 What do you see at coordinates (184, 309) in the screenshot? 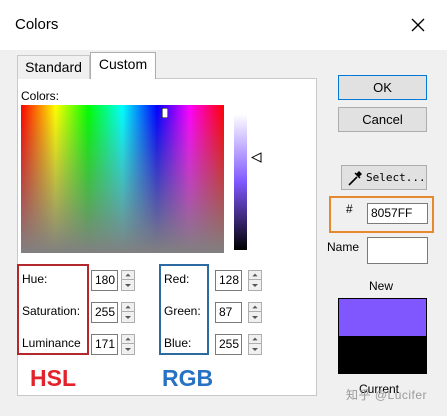
I see `rgb-highlight-box` at bounding box center [184, 309].